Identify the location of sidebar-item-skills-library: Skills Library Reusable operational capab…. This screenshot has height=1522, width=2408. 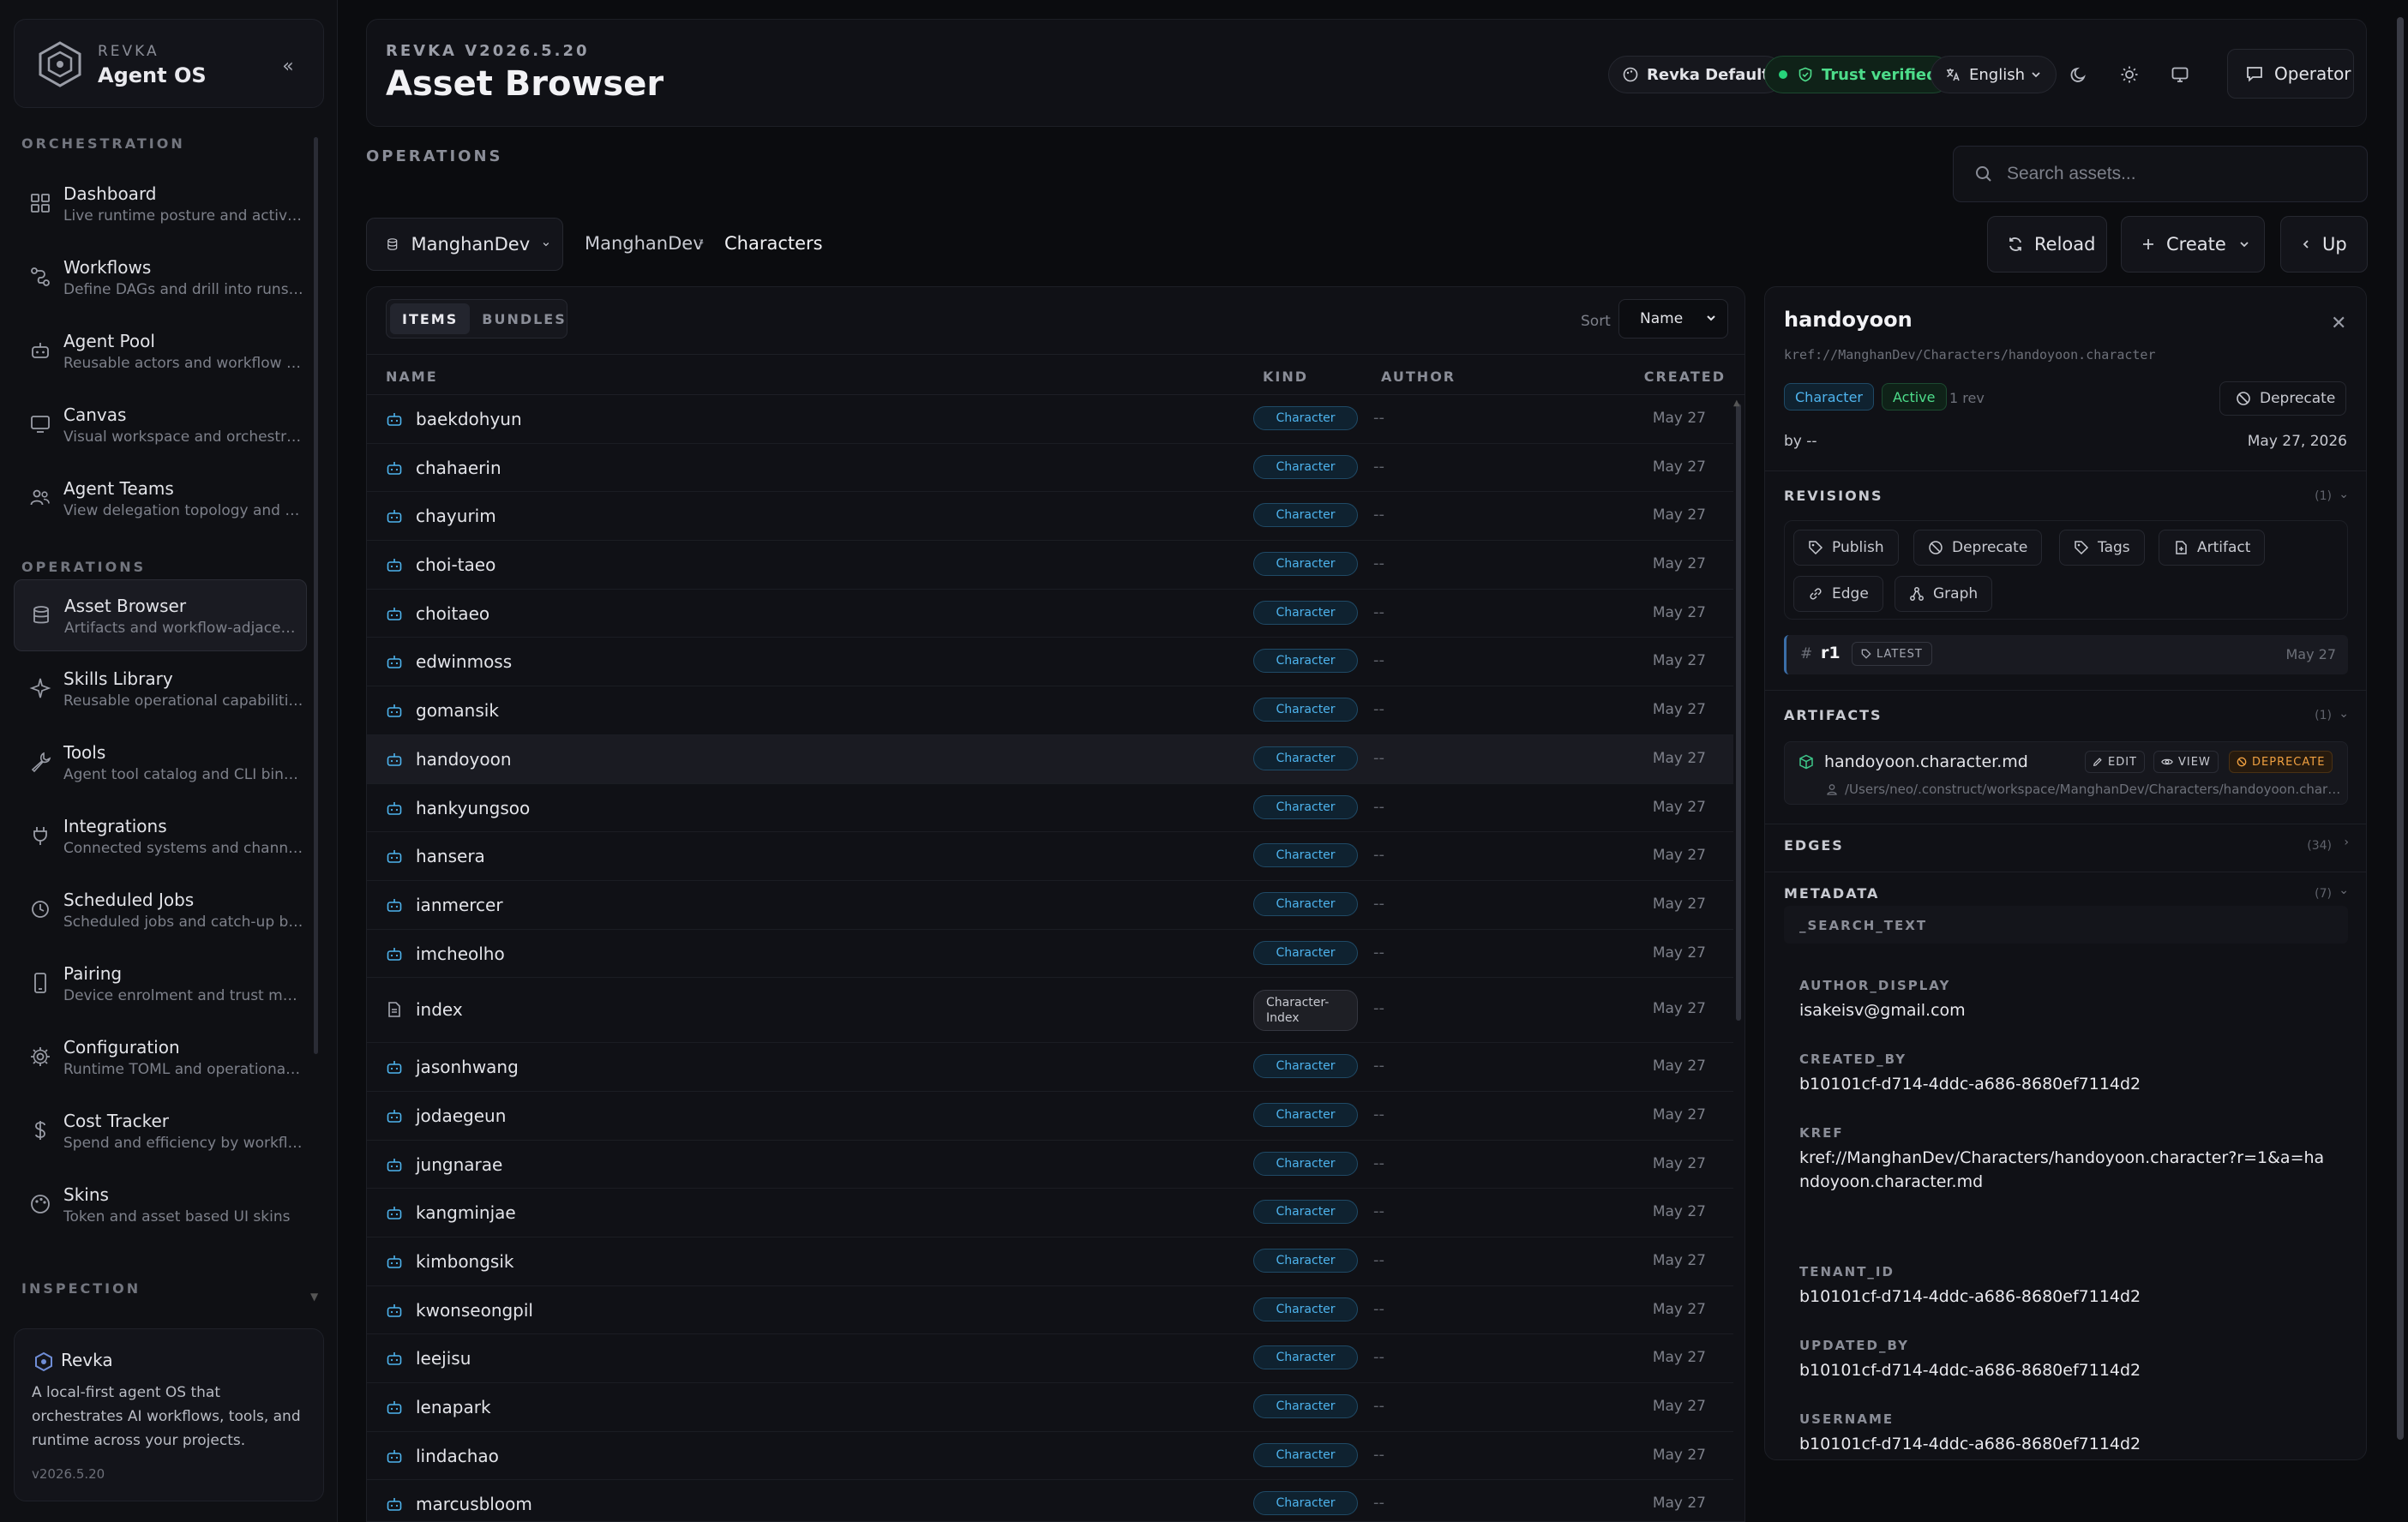
(161, 689).